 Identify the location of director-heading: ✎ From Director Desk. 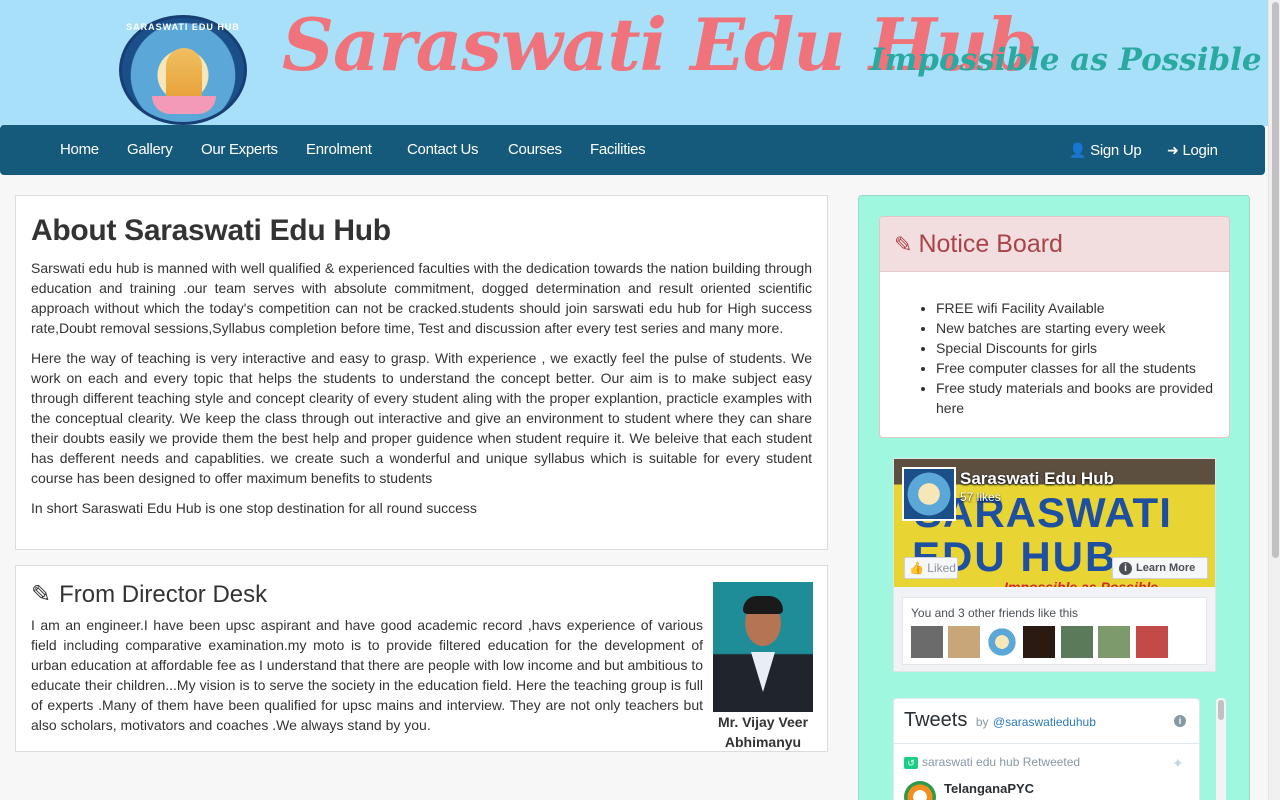
(367, 594).